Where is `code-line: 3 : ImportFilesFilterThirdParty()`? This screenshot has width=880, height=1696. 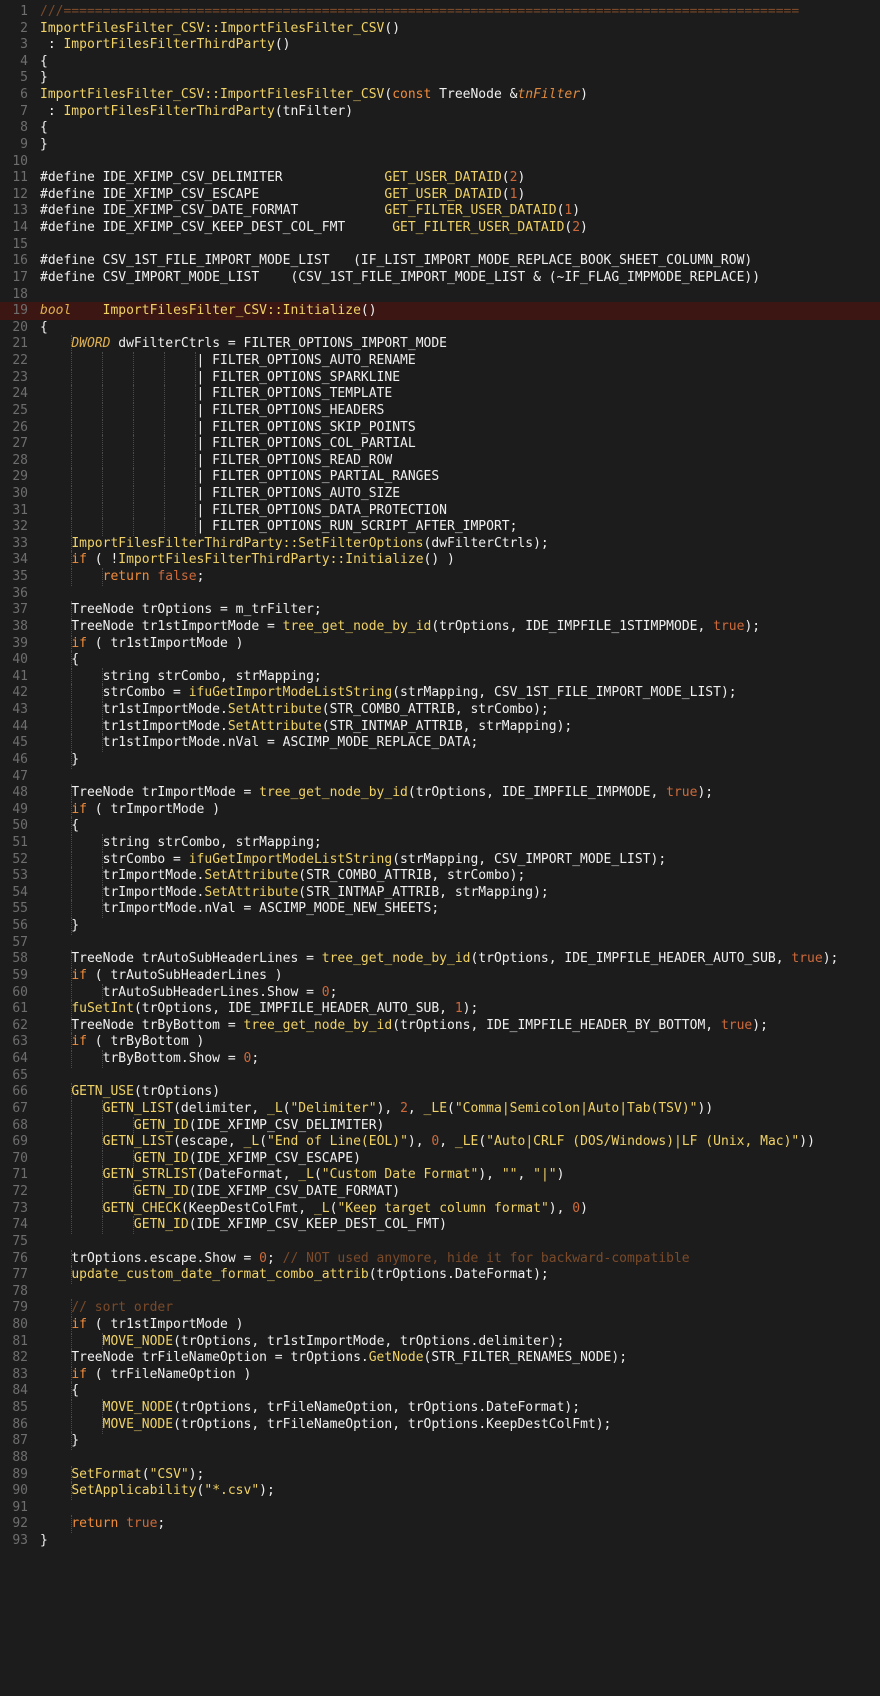
code-line: 3 : ImportFilesFilterThirdParty() is located at coordinates (440, 45).